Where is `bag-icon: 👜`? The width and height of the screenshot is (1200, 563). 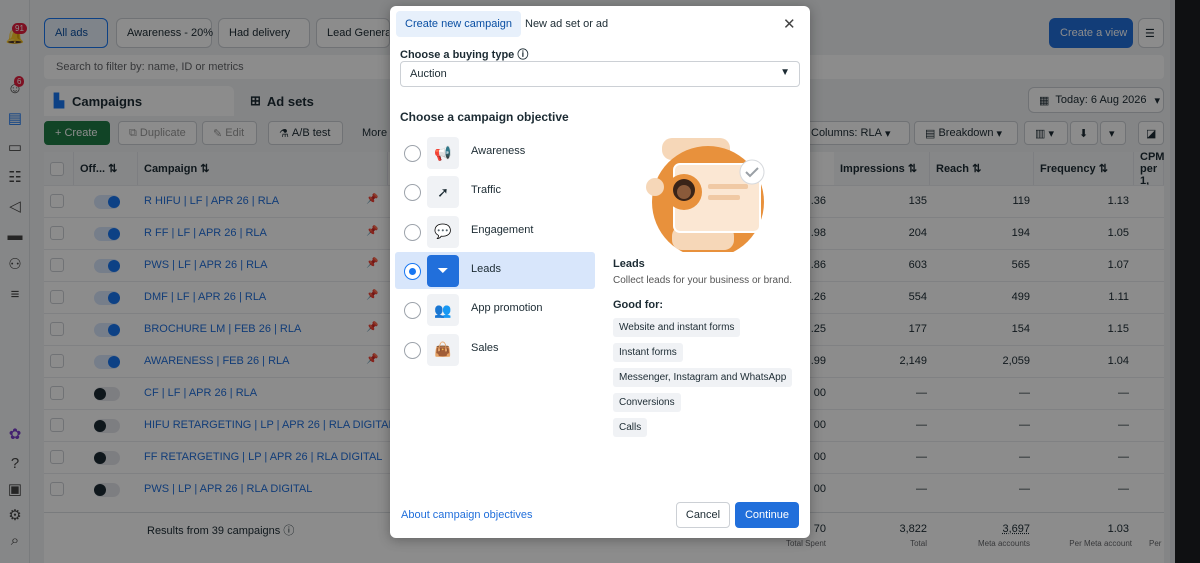 bag-icon: 👜 is located at coordinates (443, 349).